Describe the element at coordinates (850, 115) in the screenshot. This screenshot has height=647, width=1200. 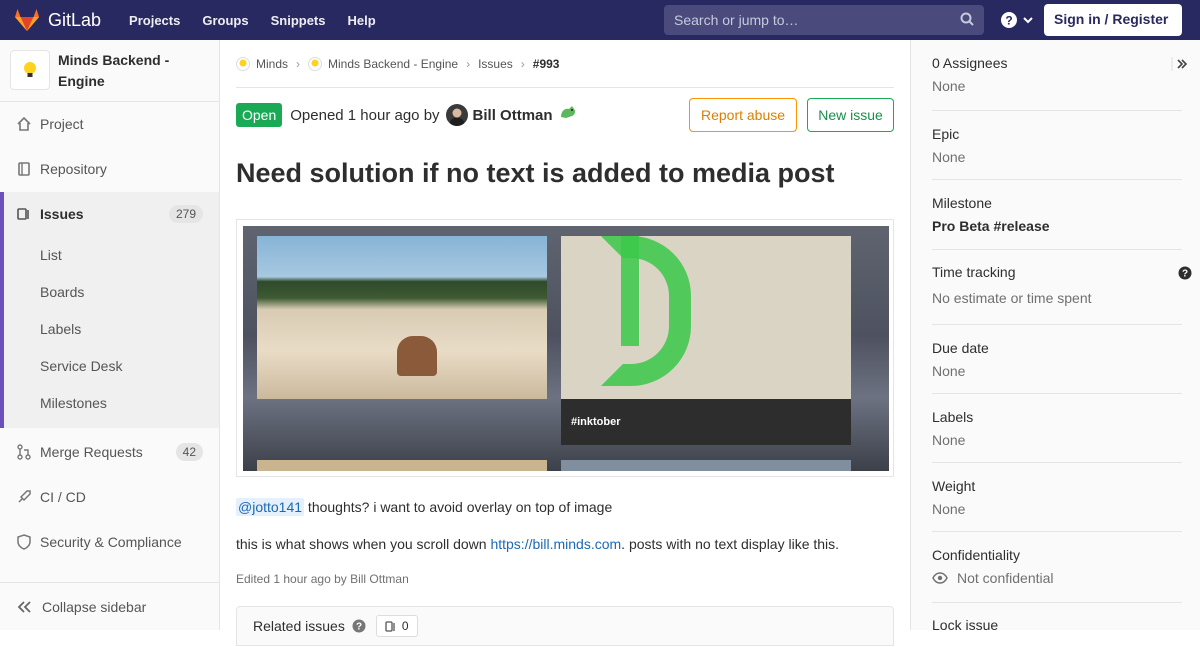
I see `new-issue-button: New issue` at that location.